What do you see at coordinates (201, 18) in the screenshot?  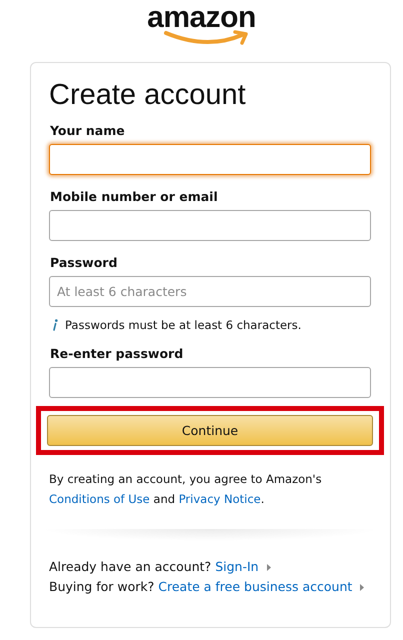 I see `logo-wordmark: amazon` at bounding box center [201, 18].